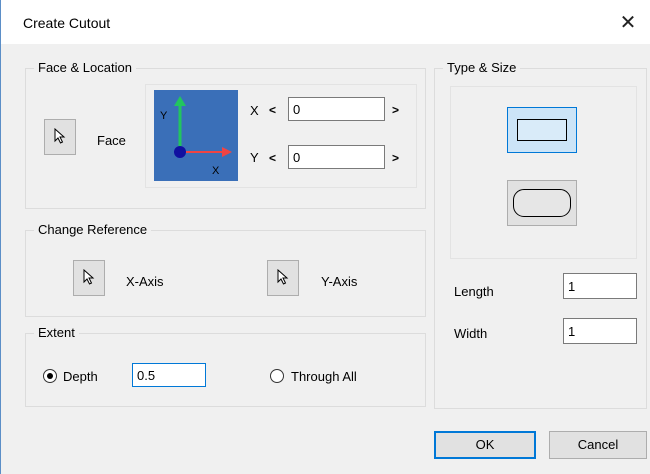 The width and height of the screenshot is (650, 474). I want to click on x-axis-label: X-Axis, so click(145, 281).